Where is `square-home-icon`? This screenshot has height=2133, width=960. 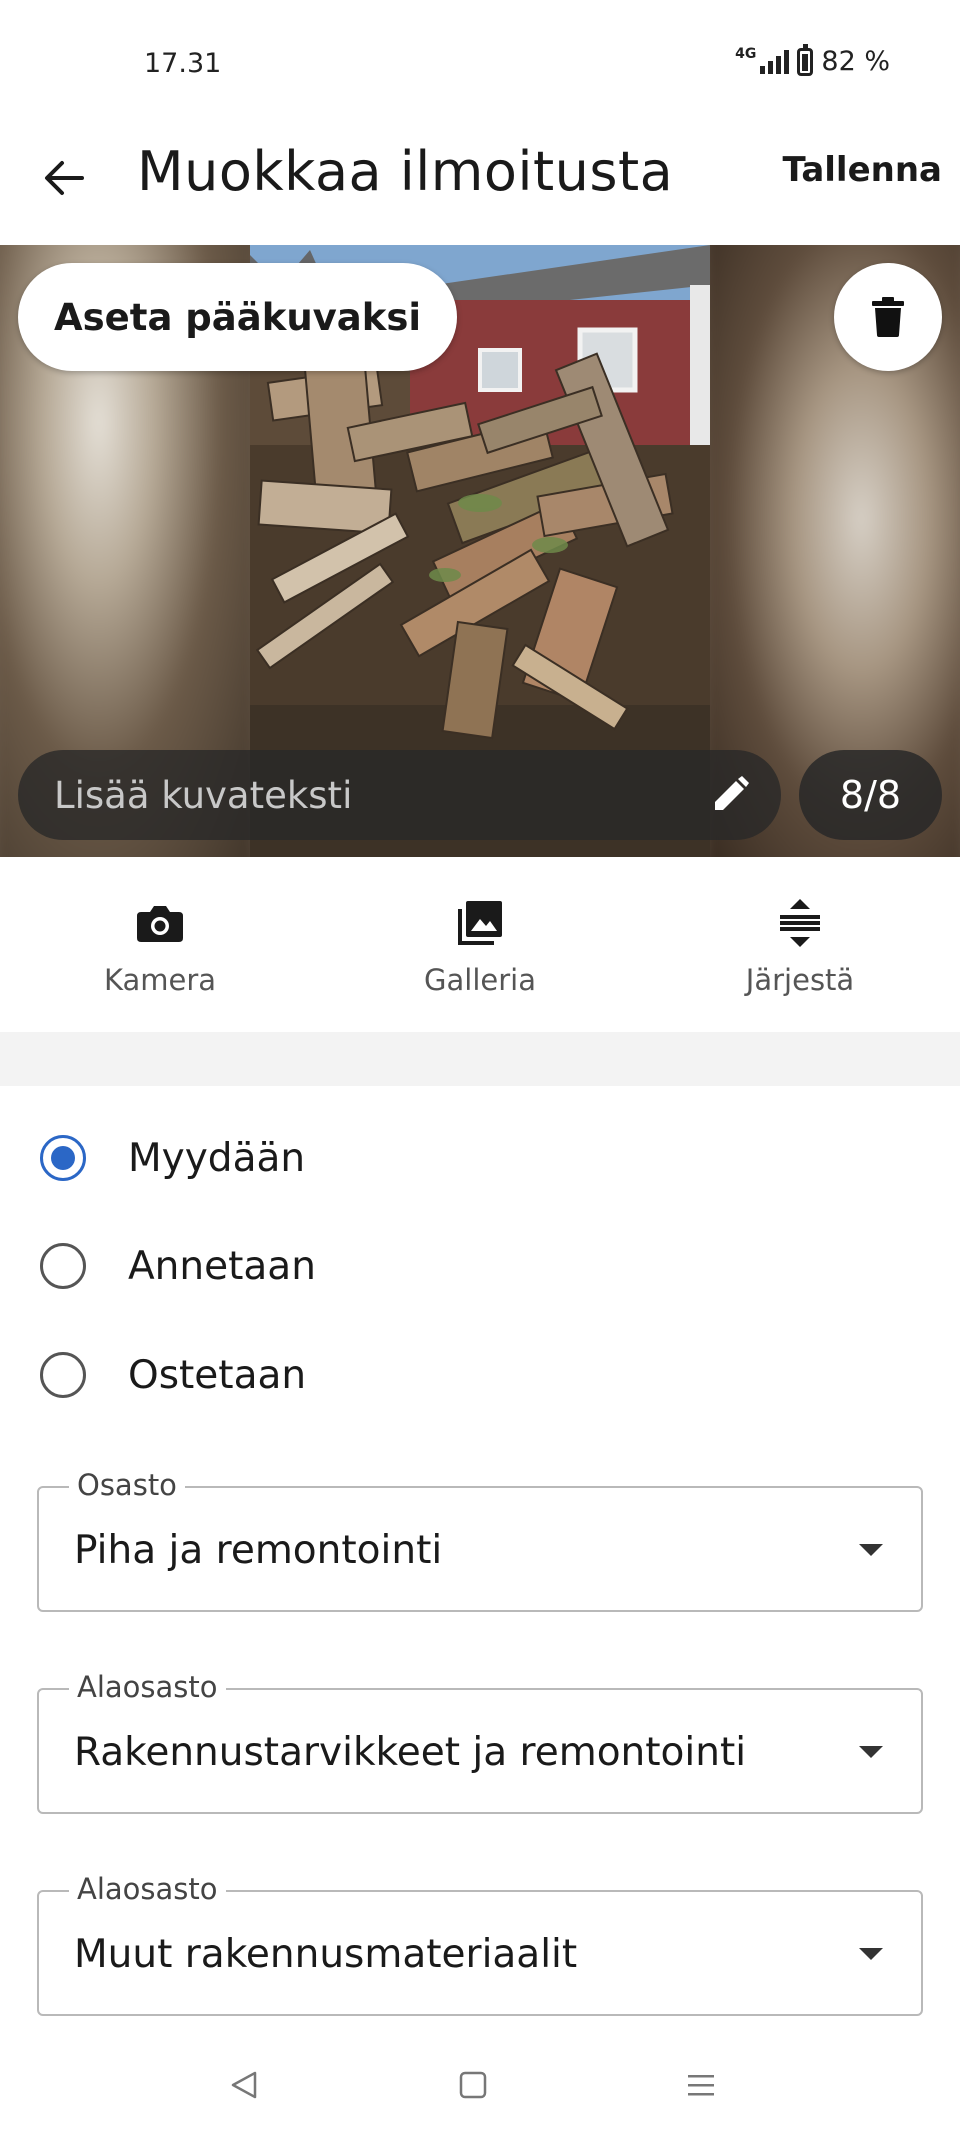 square-home-icon is located at coordinates (473, 2085).